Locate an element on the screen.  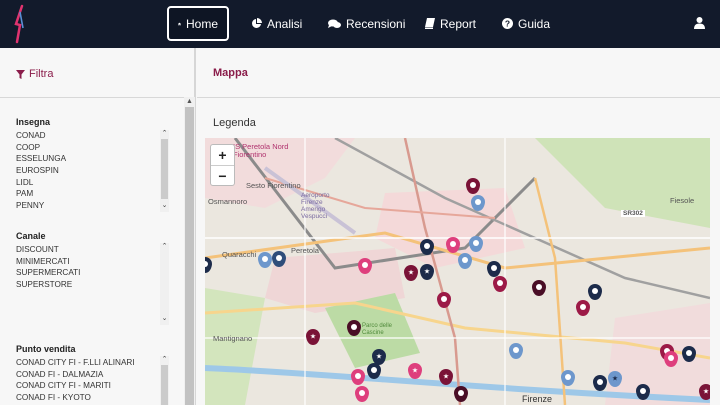
top-navbar: Home Analisi Recensioni Report ? Guida is located at coordinates (360, 24).